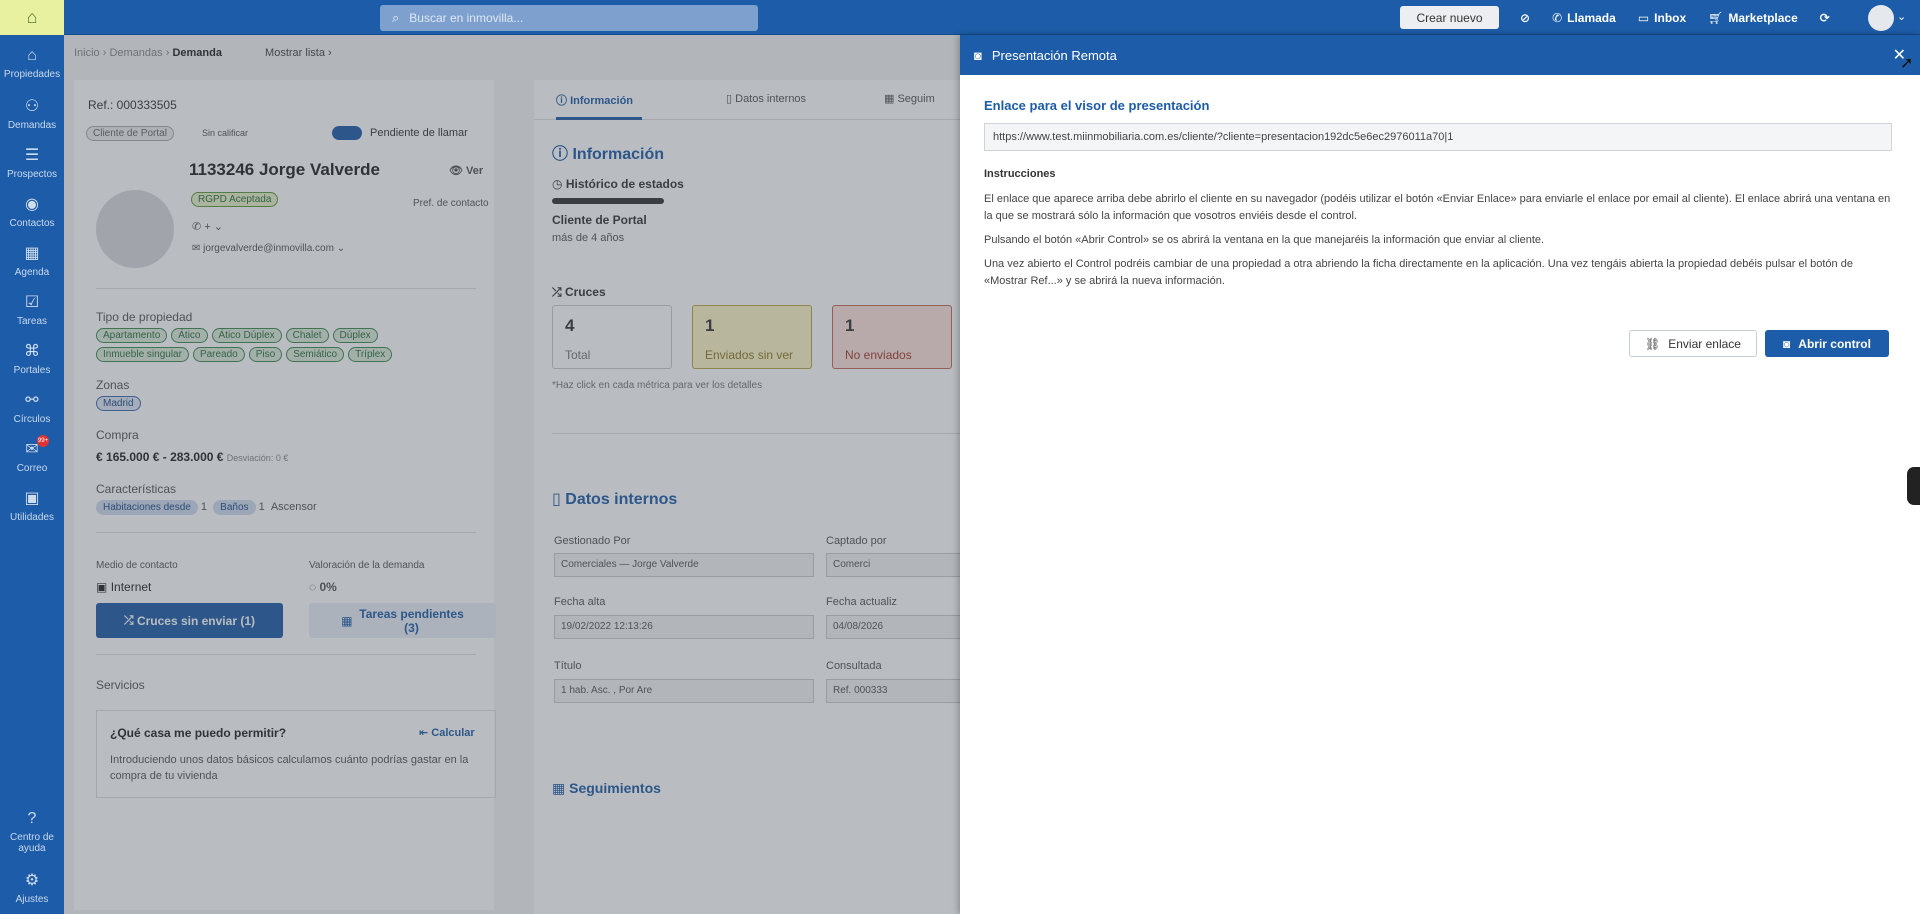 This screenshot has width=1920, height=914. What do you see at coordinates (1525, 18) in the screenshot?
I see `eye-off-icon: ⊘` at bounding box center [1525, 18].